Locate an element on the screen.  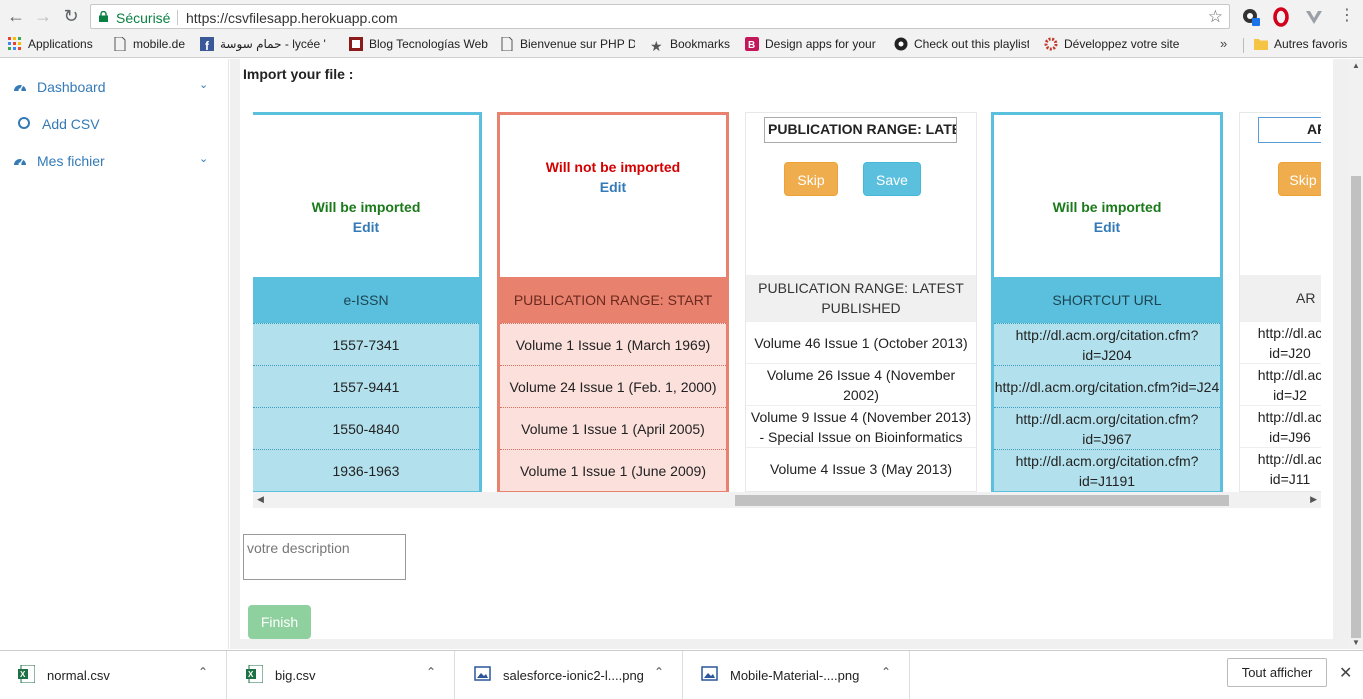
bookmark-blog-tecnologias: Blog Tecnologías Web is located at coordinates (419, 45).